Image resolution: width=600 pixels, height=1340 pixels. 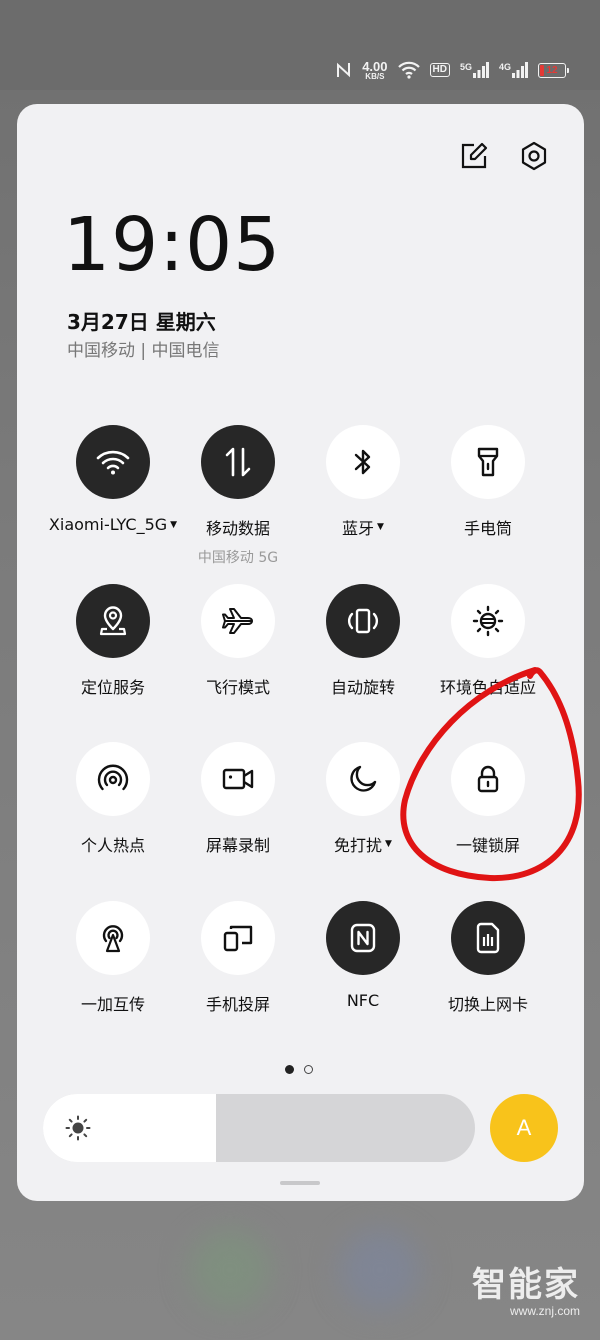 I want to click on tile-label-text: 蓝牙, so click(x=358, y=528).